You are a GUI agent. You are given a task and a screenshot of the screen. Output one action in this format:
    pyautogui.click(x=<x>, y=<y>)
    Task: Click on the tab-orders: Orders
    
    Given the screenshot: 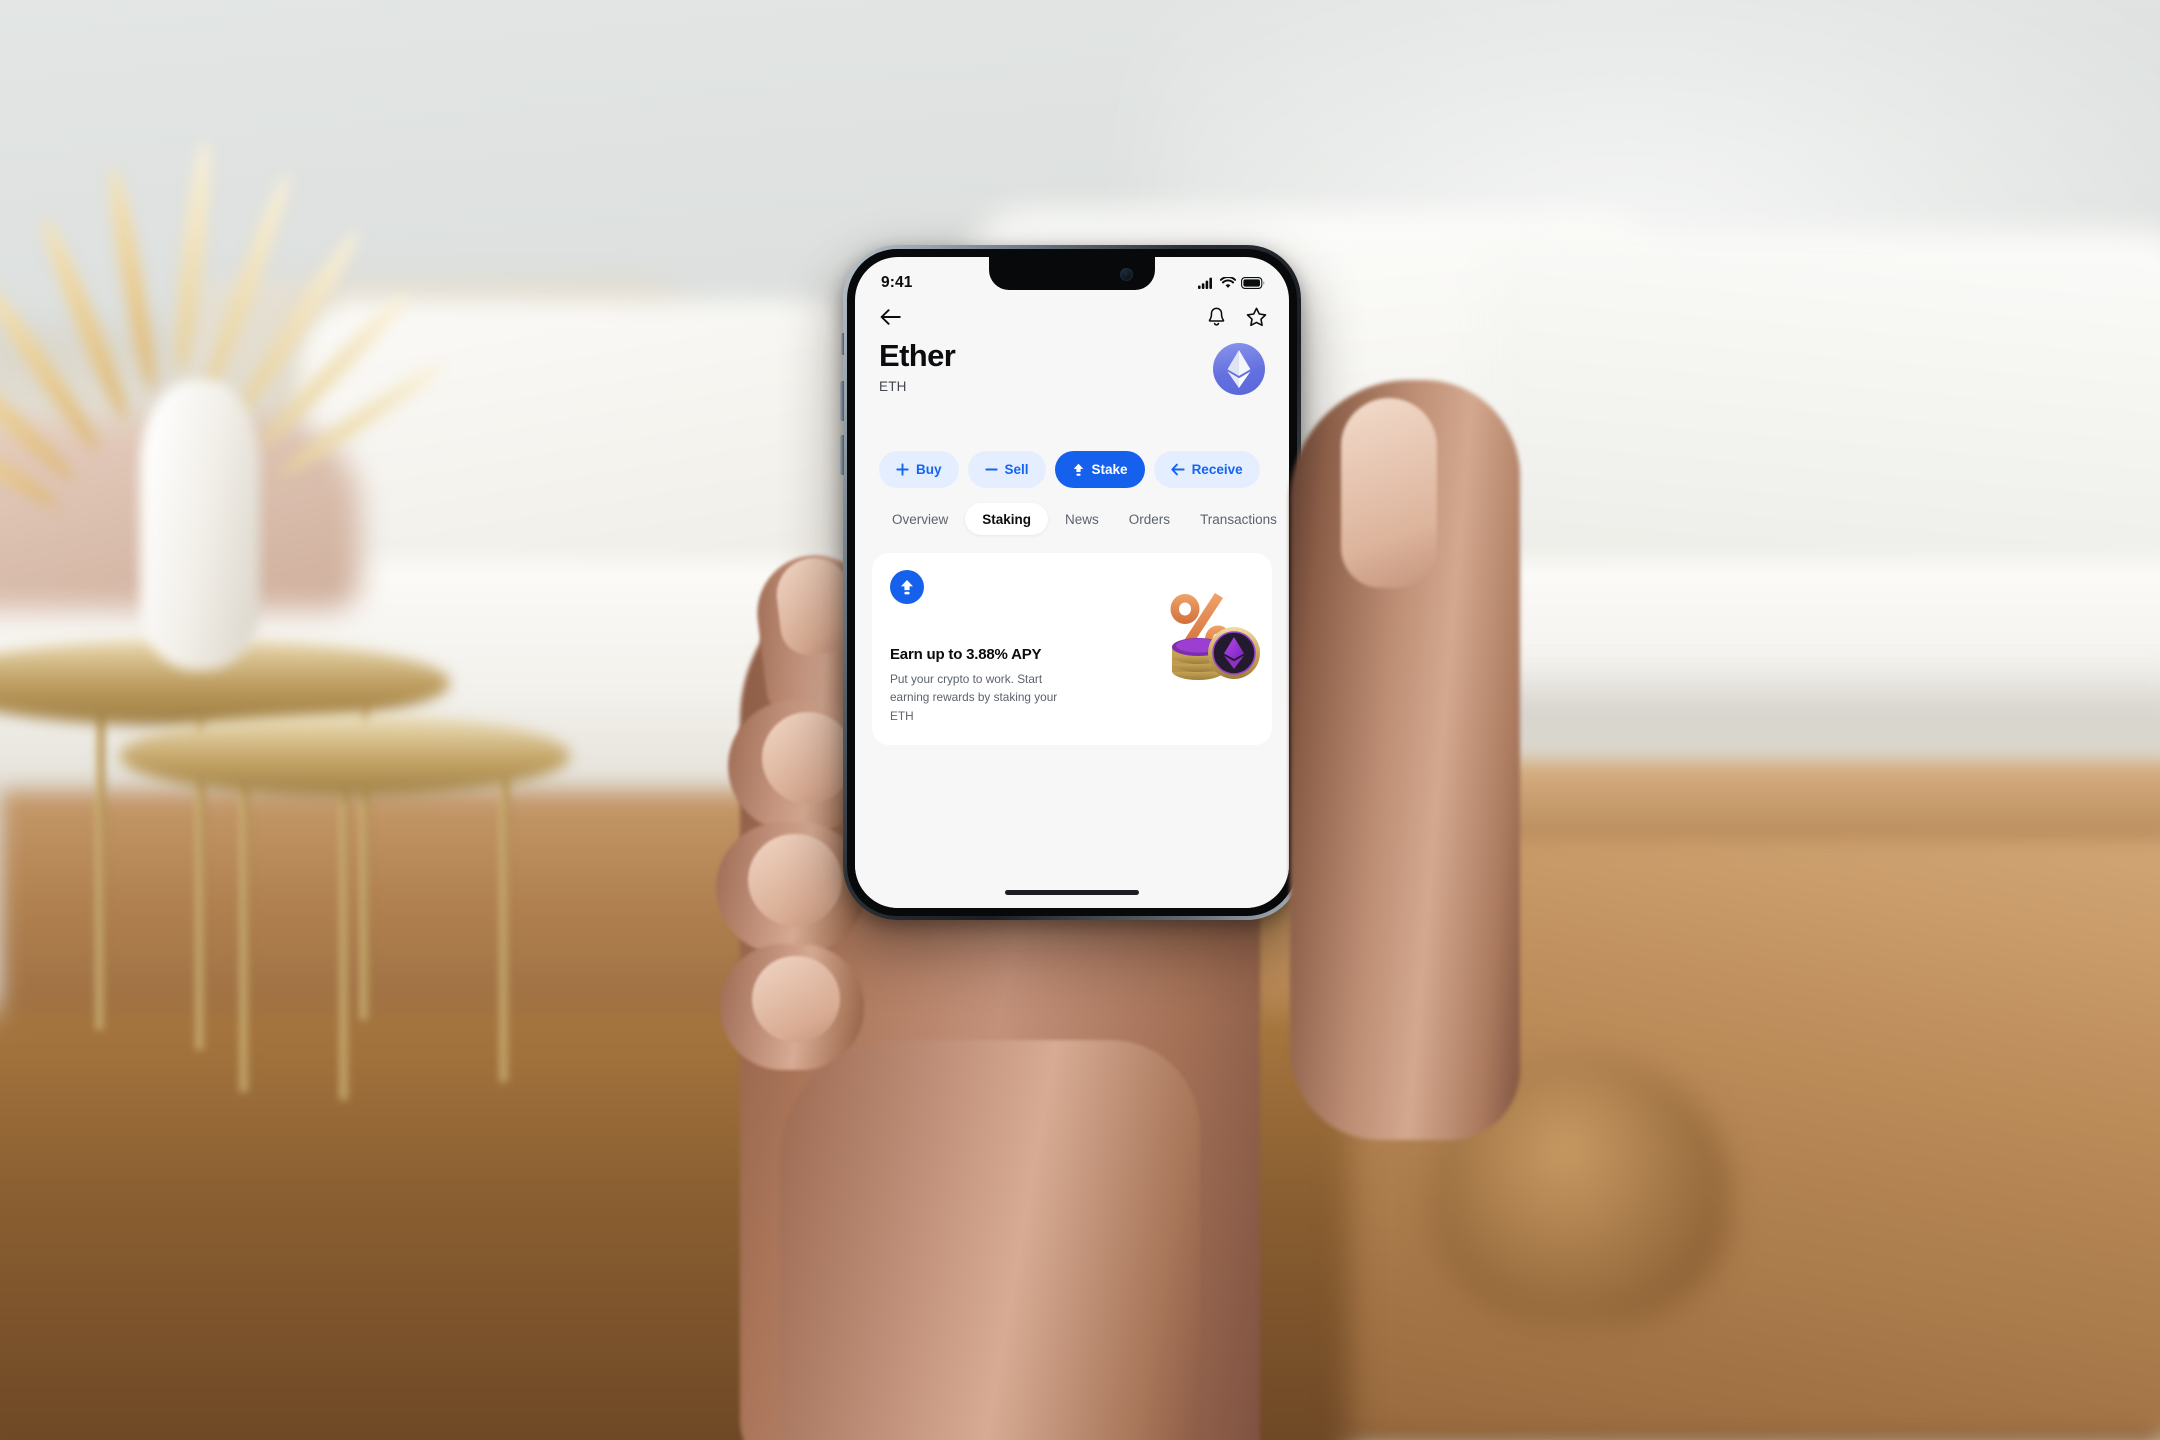 What is the action you would take?
    pyautogui.click(x=1149, y=519)
    